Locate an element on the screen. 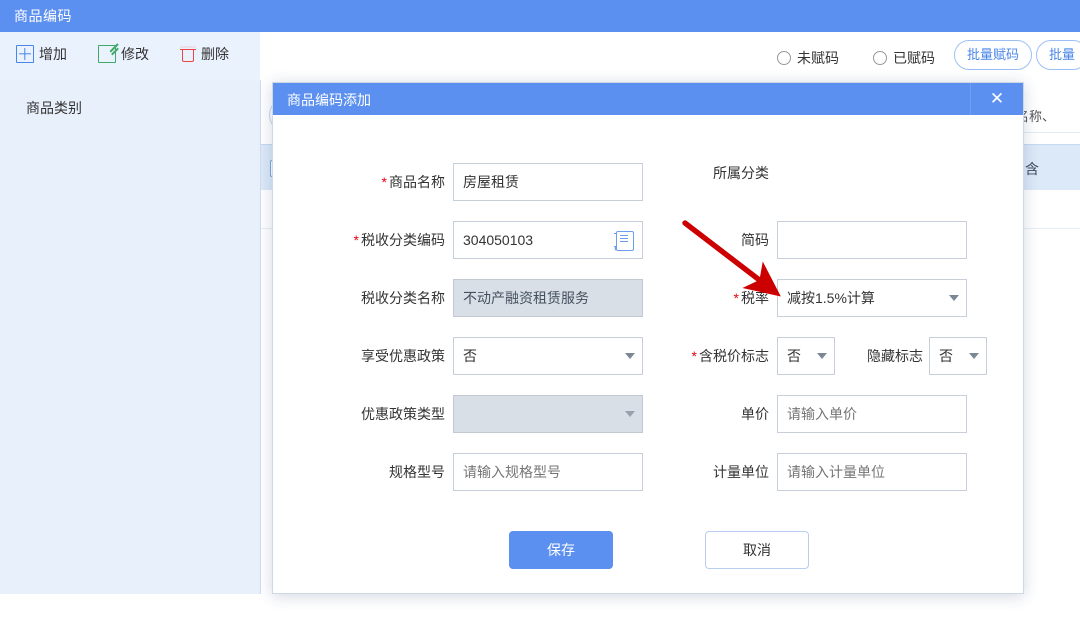  edit-button: 修改 is located at coordinates (123, 54).